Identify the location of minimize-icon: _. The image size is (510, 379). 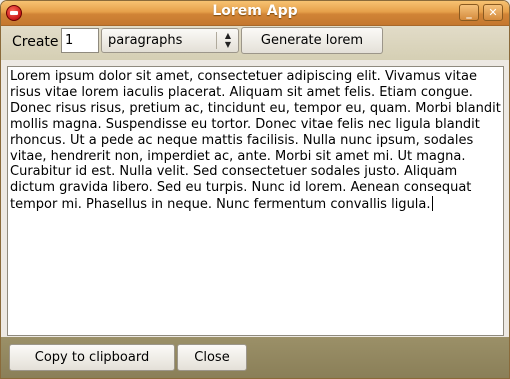
(469, 12).